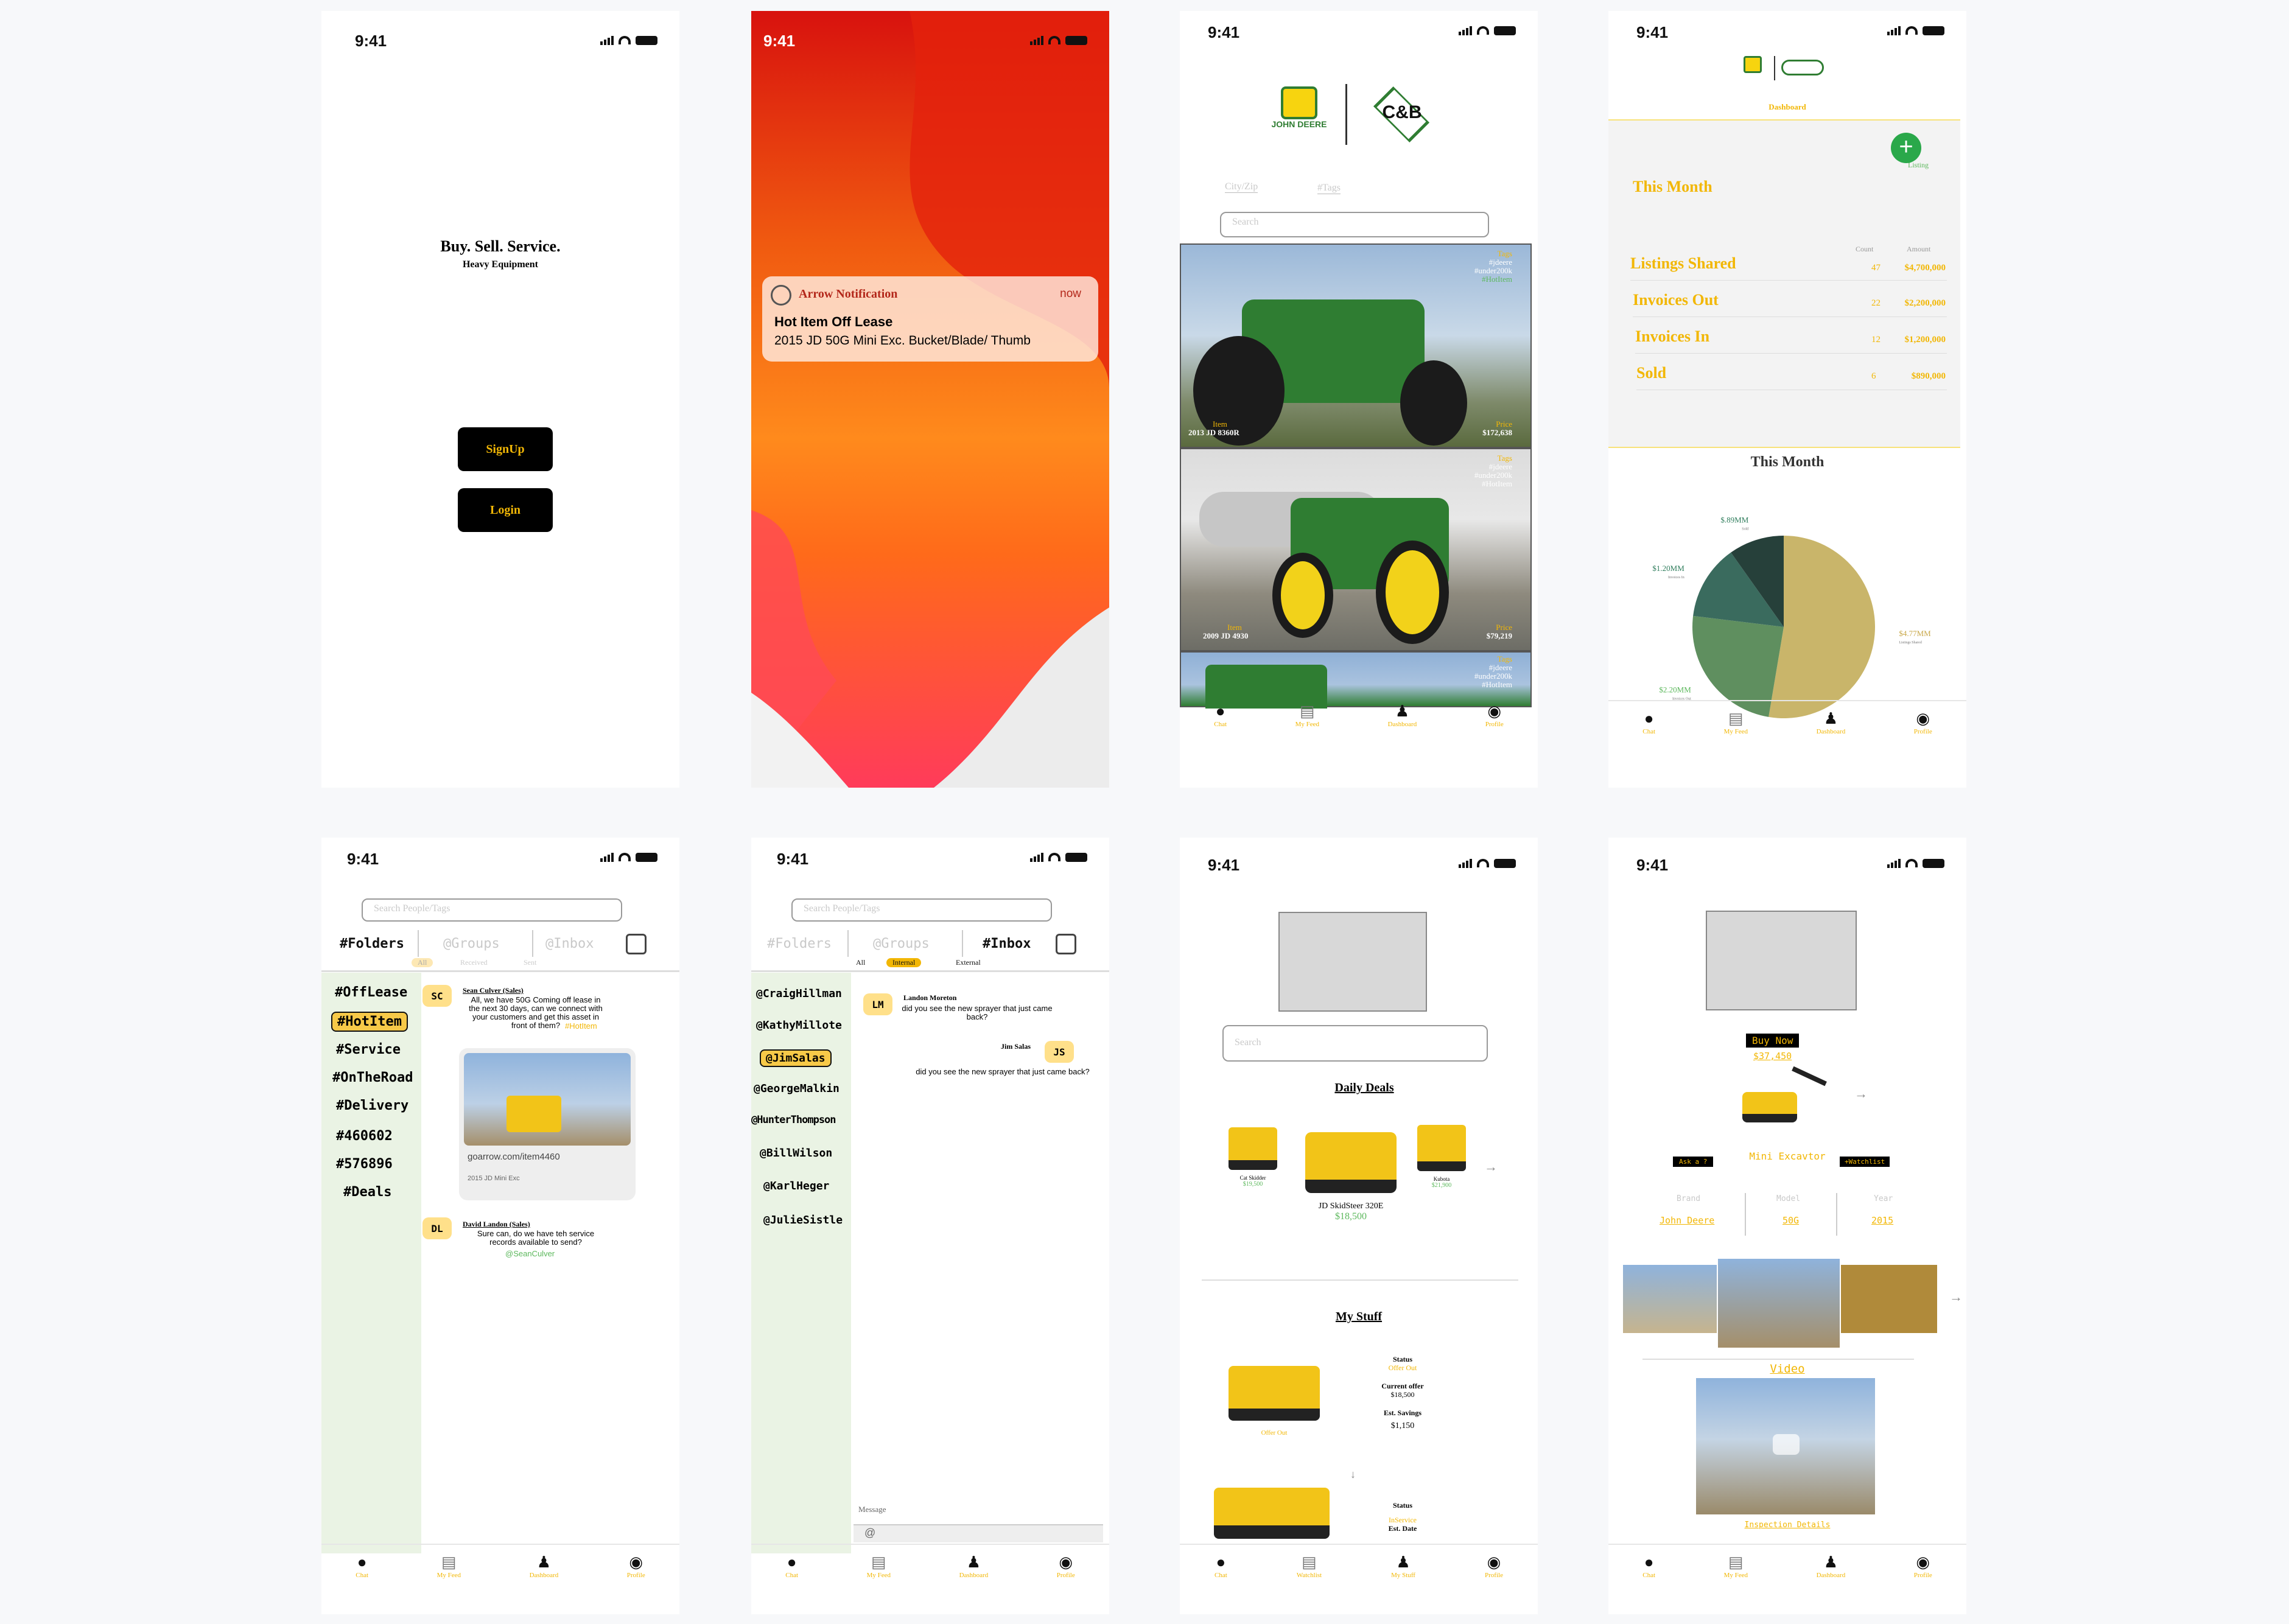  Describe the element at coordinates (1865, 1162) in the screenshot. I see `watchlist-button: +Watchlist` at that location.